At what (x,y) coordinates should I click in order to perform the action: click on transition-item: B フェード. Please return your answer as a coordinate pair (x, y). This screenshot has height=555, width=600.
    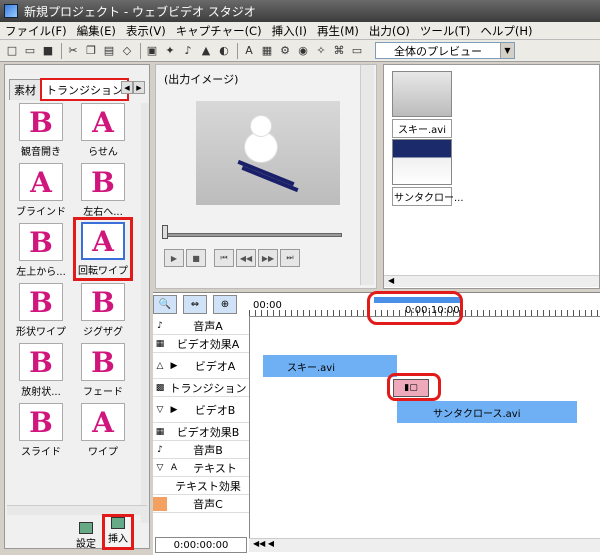
    Looking at the image, I should click on (103, 372).